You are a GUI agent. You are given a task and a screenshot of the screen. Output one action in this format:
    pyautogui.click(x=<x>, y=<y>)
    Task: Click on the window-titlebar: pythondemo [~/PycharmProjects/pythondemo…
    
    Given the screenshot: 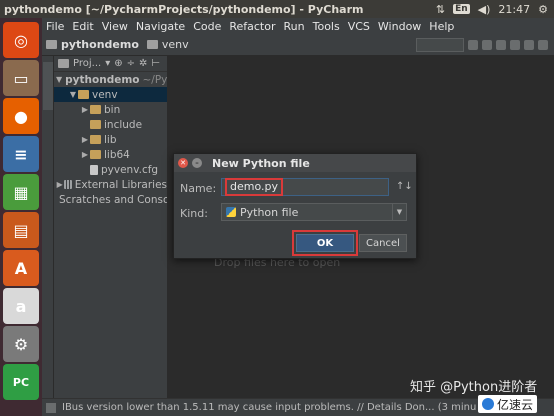 What is the action you would take?
    pyautogui.click(x=277, y=9)
    